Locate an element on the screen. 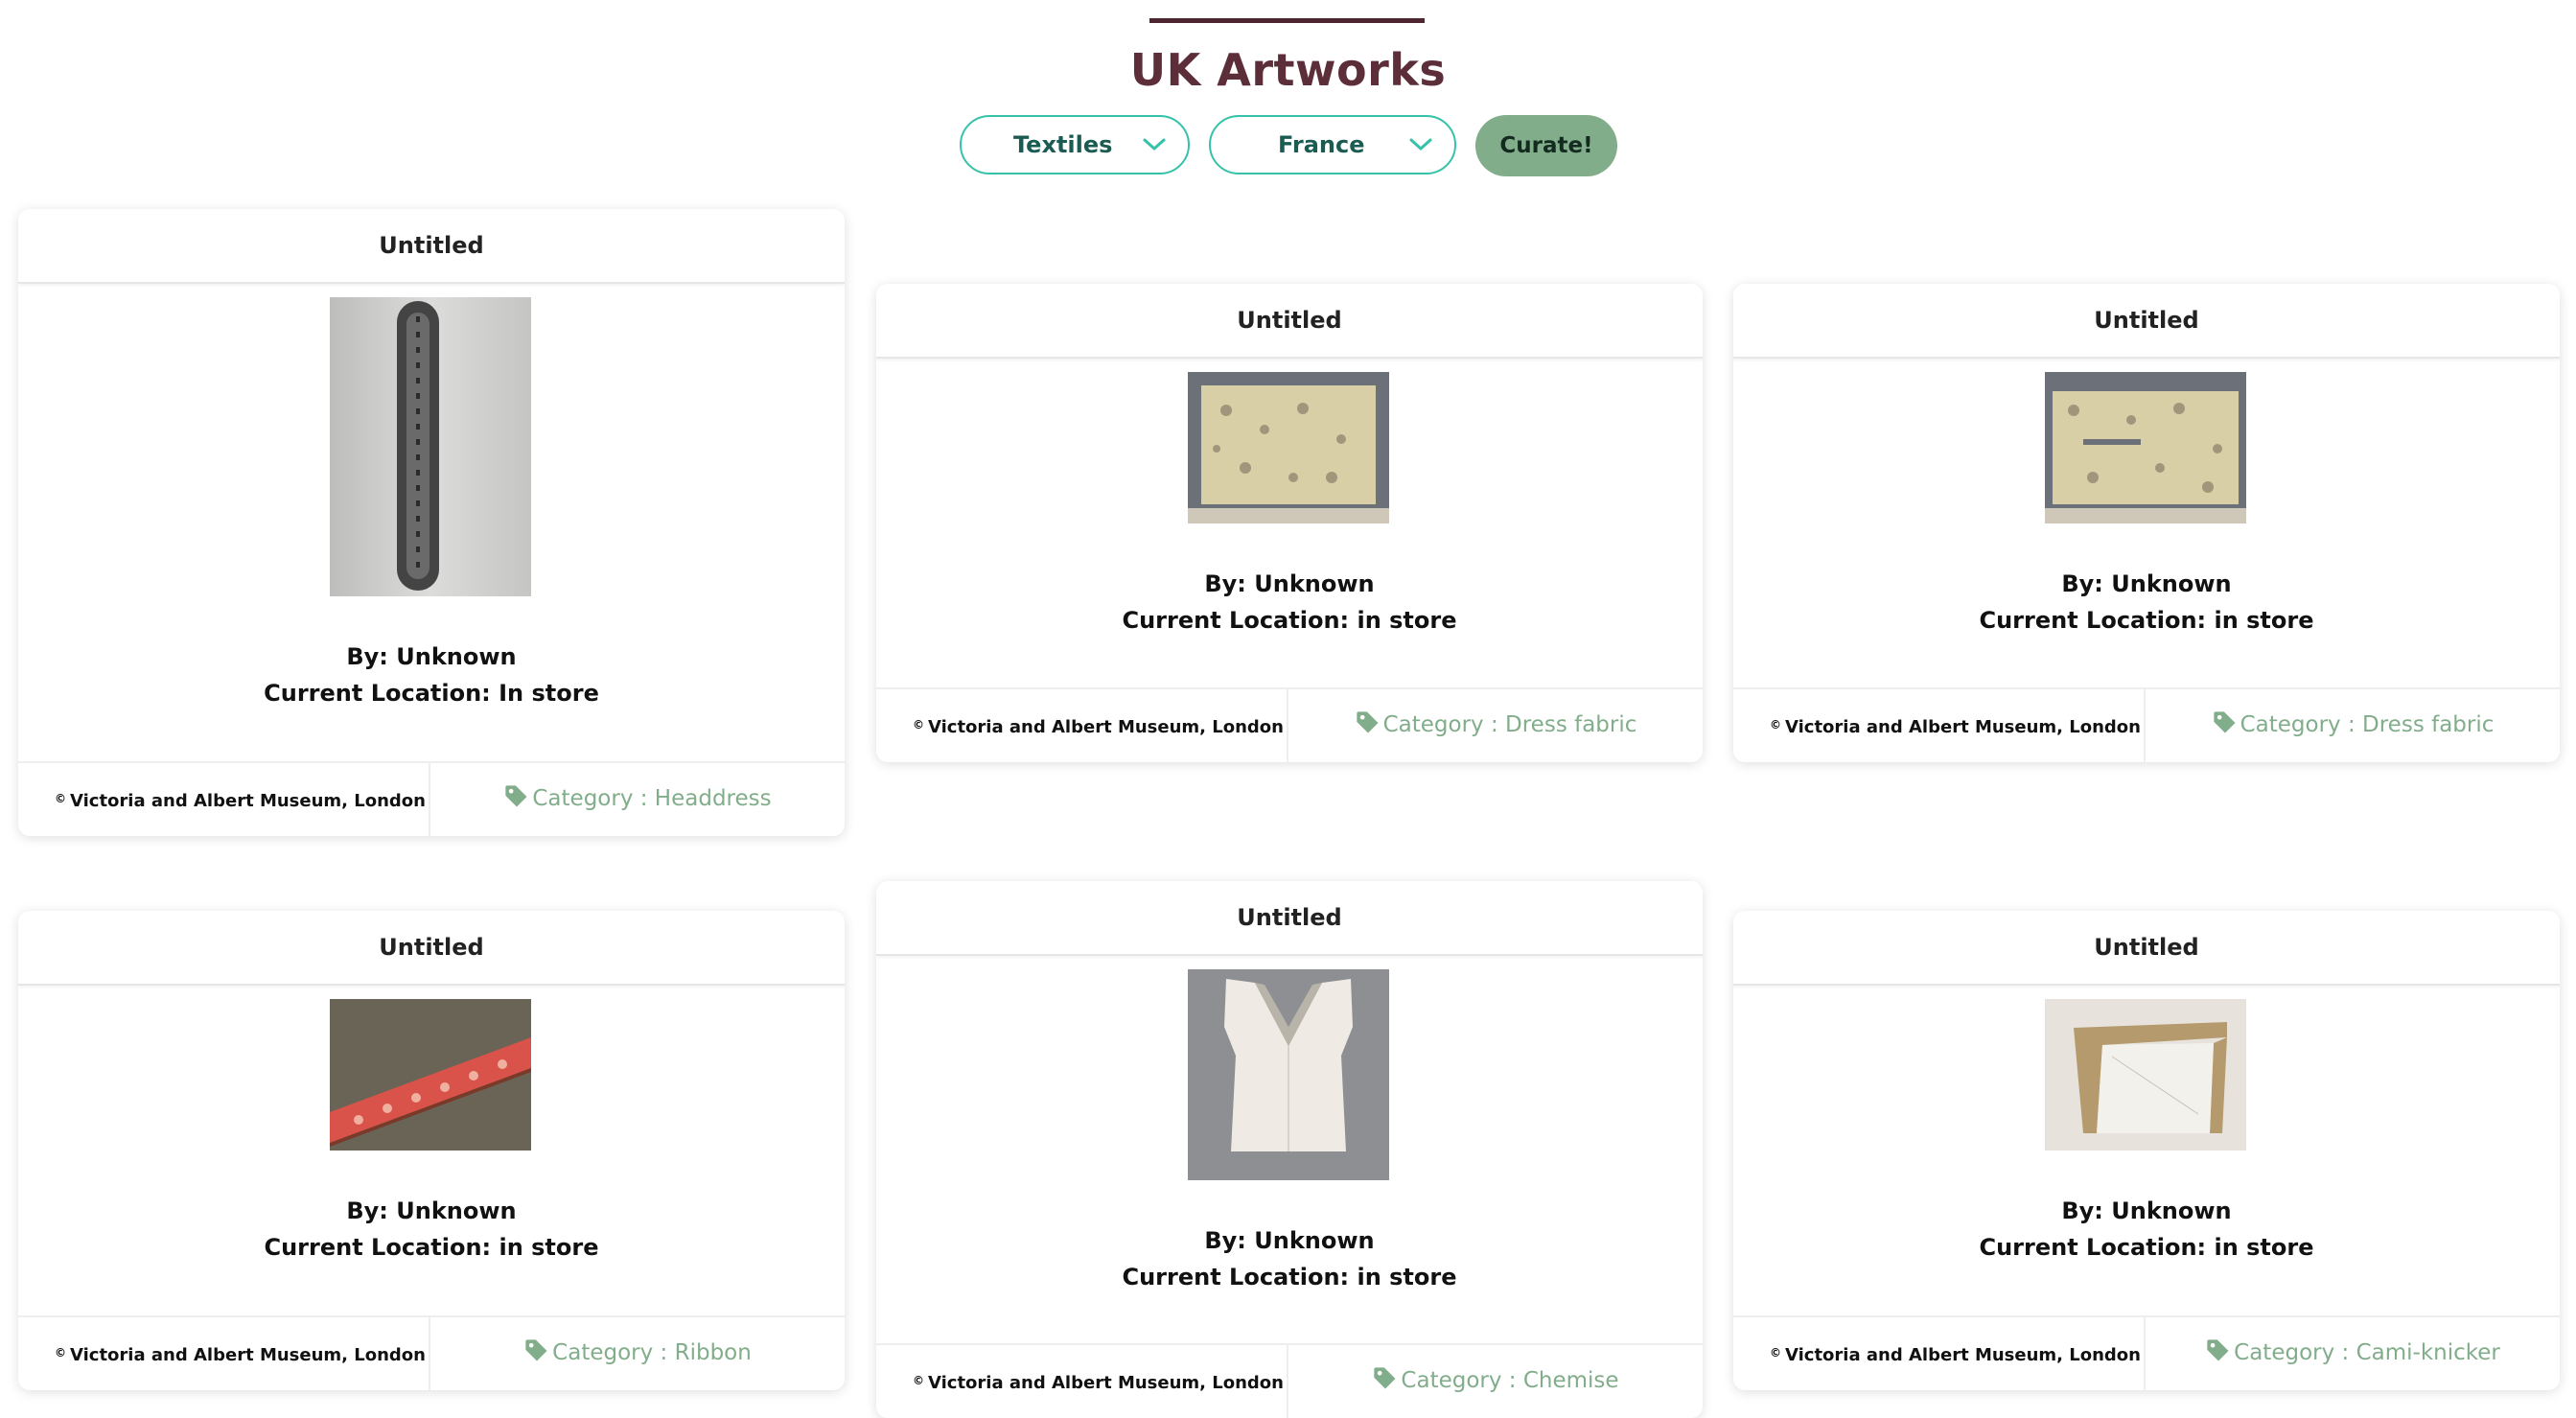 The width and height of the screenshot is (2576, 1418). category-label: Category : Headdress is located at coordinates (652, 798).